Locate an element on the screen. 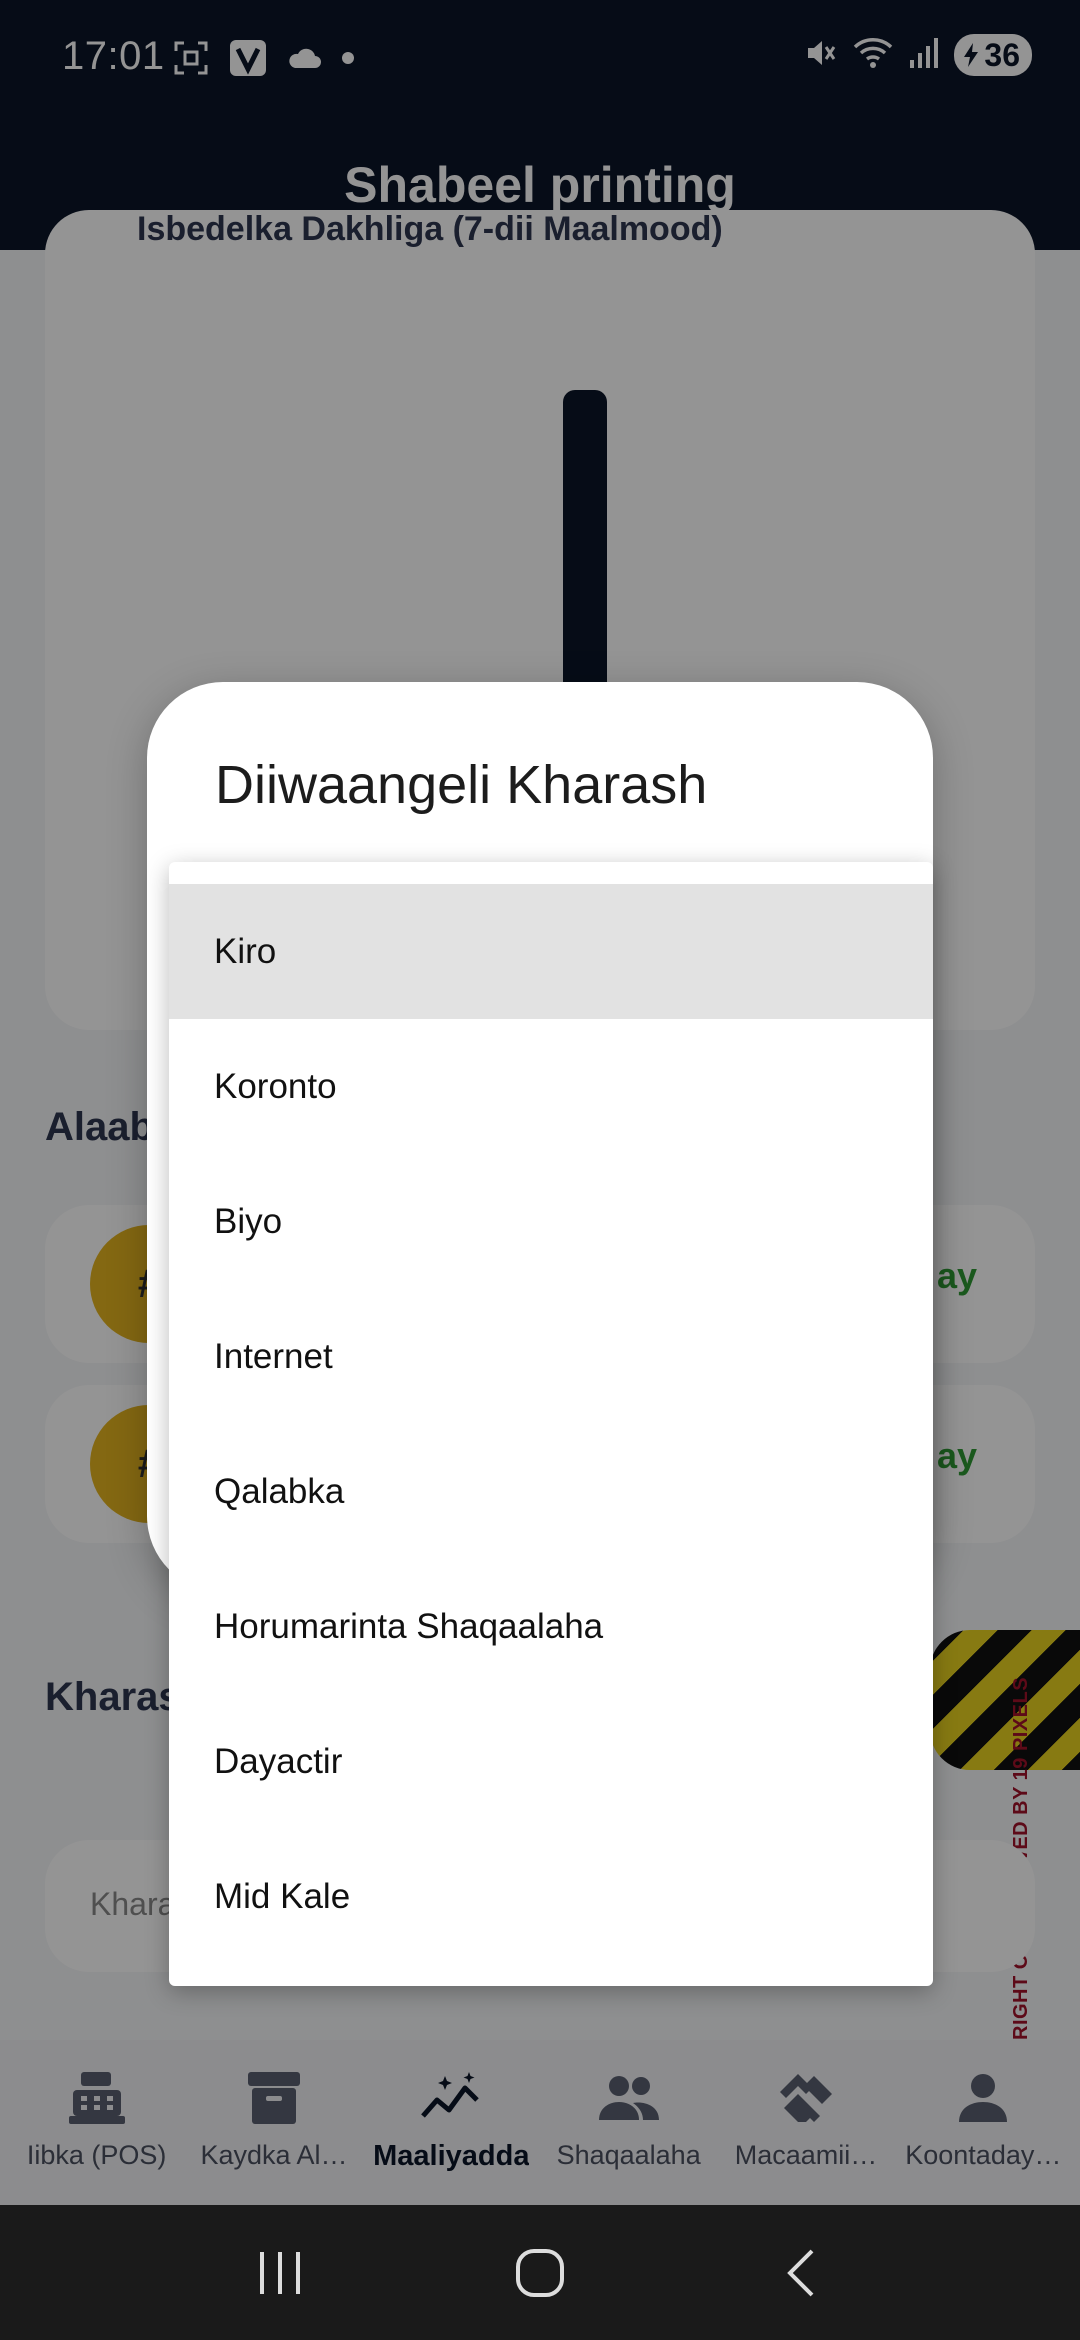 Image resolution: width=1080 pixels, height=2340 pixels. dropdown-option: Biyo is located at coordinates (551, 1221).